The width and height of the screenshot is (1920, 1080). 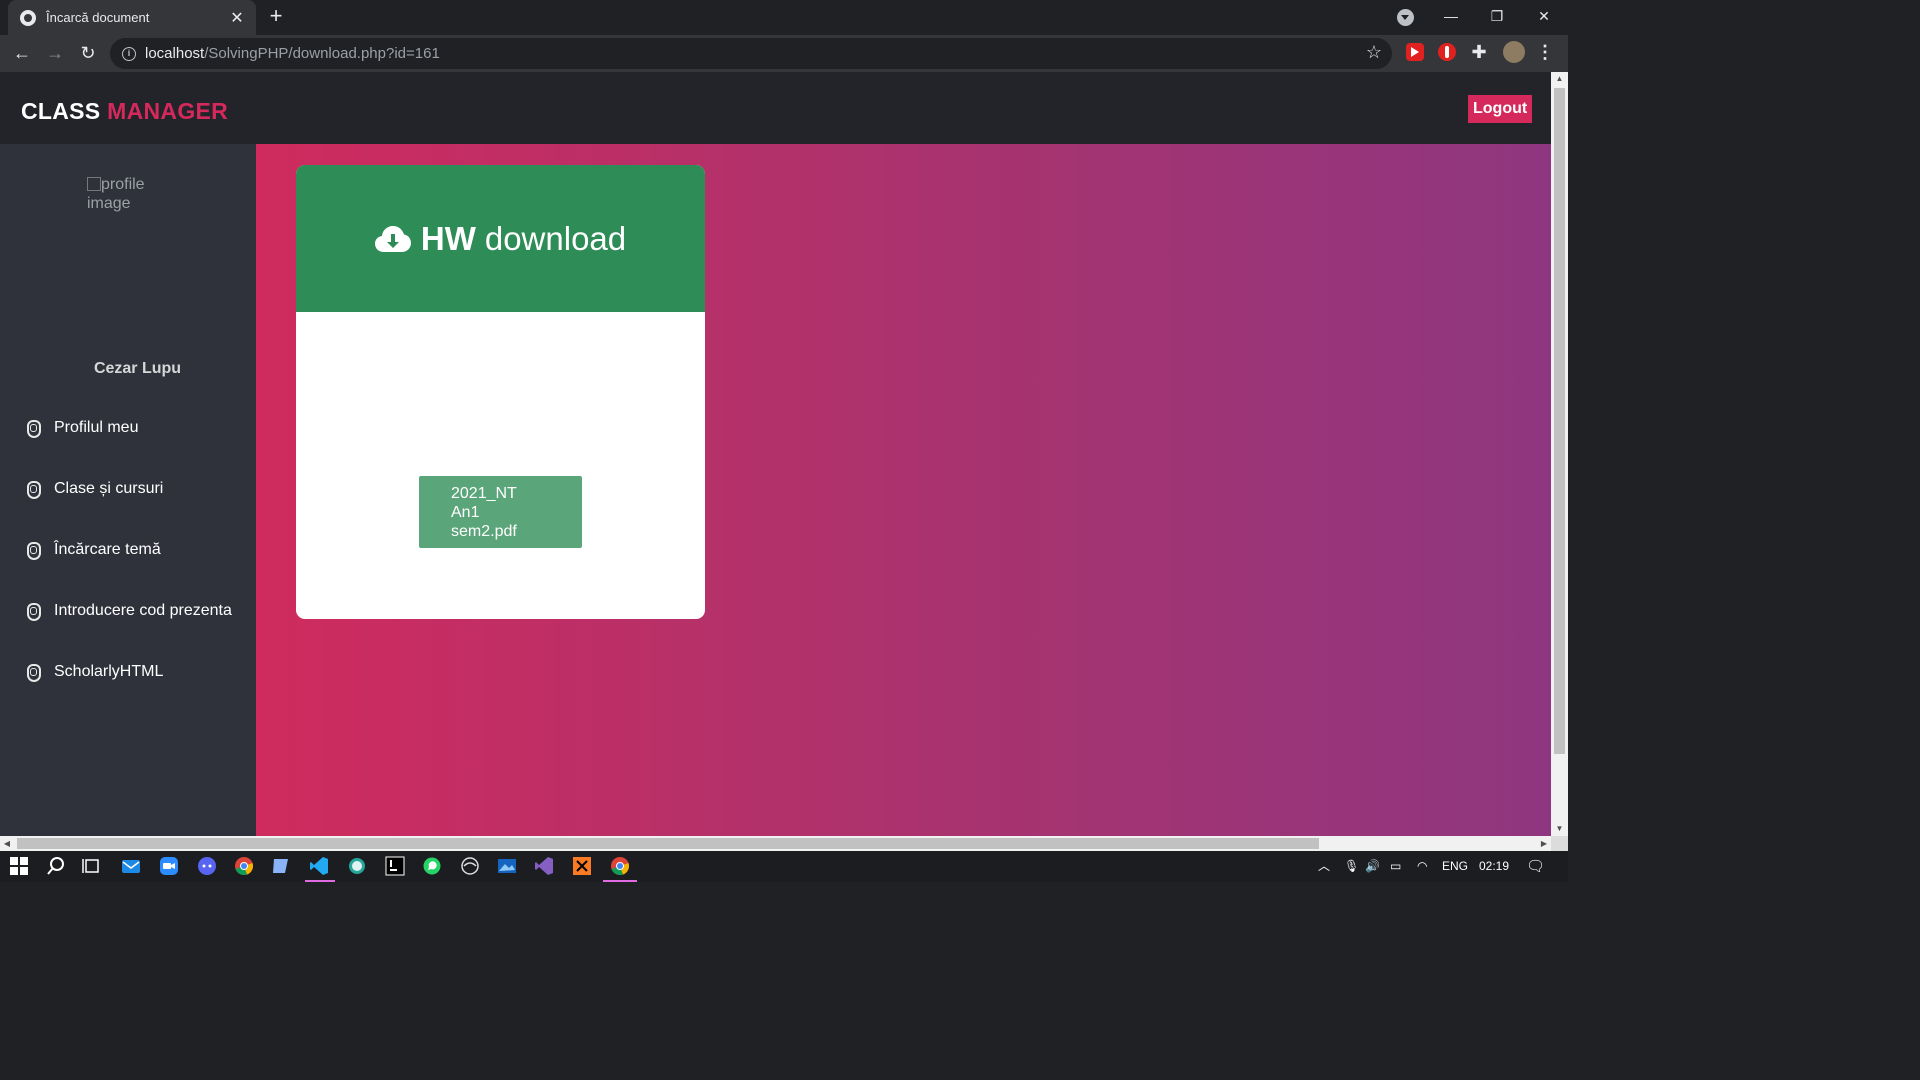 I want to click on extension-video-icon, so click(x=1415, y=52).